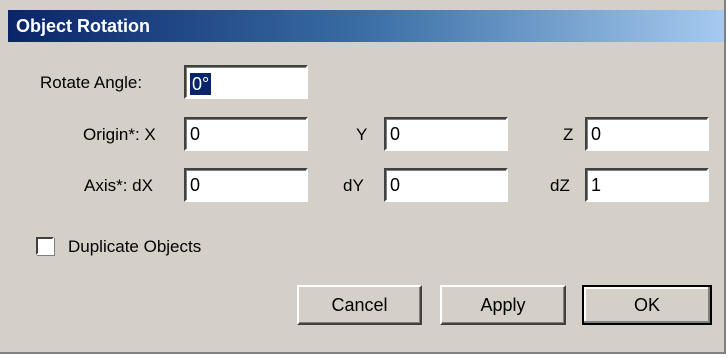 The image size is (728, 358). I want to click on duplicate-objects-checkbox, so click(45, 246).